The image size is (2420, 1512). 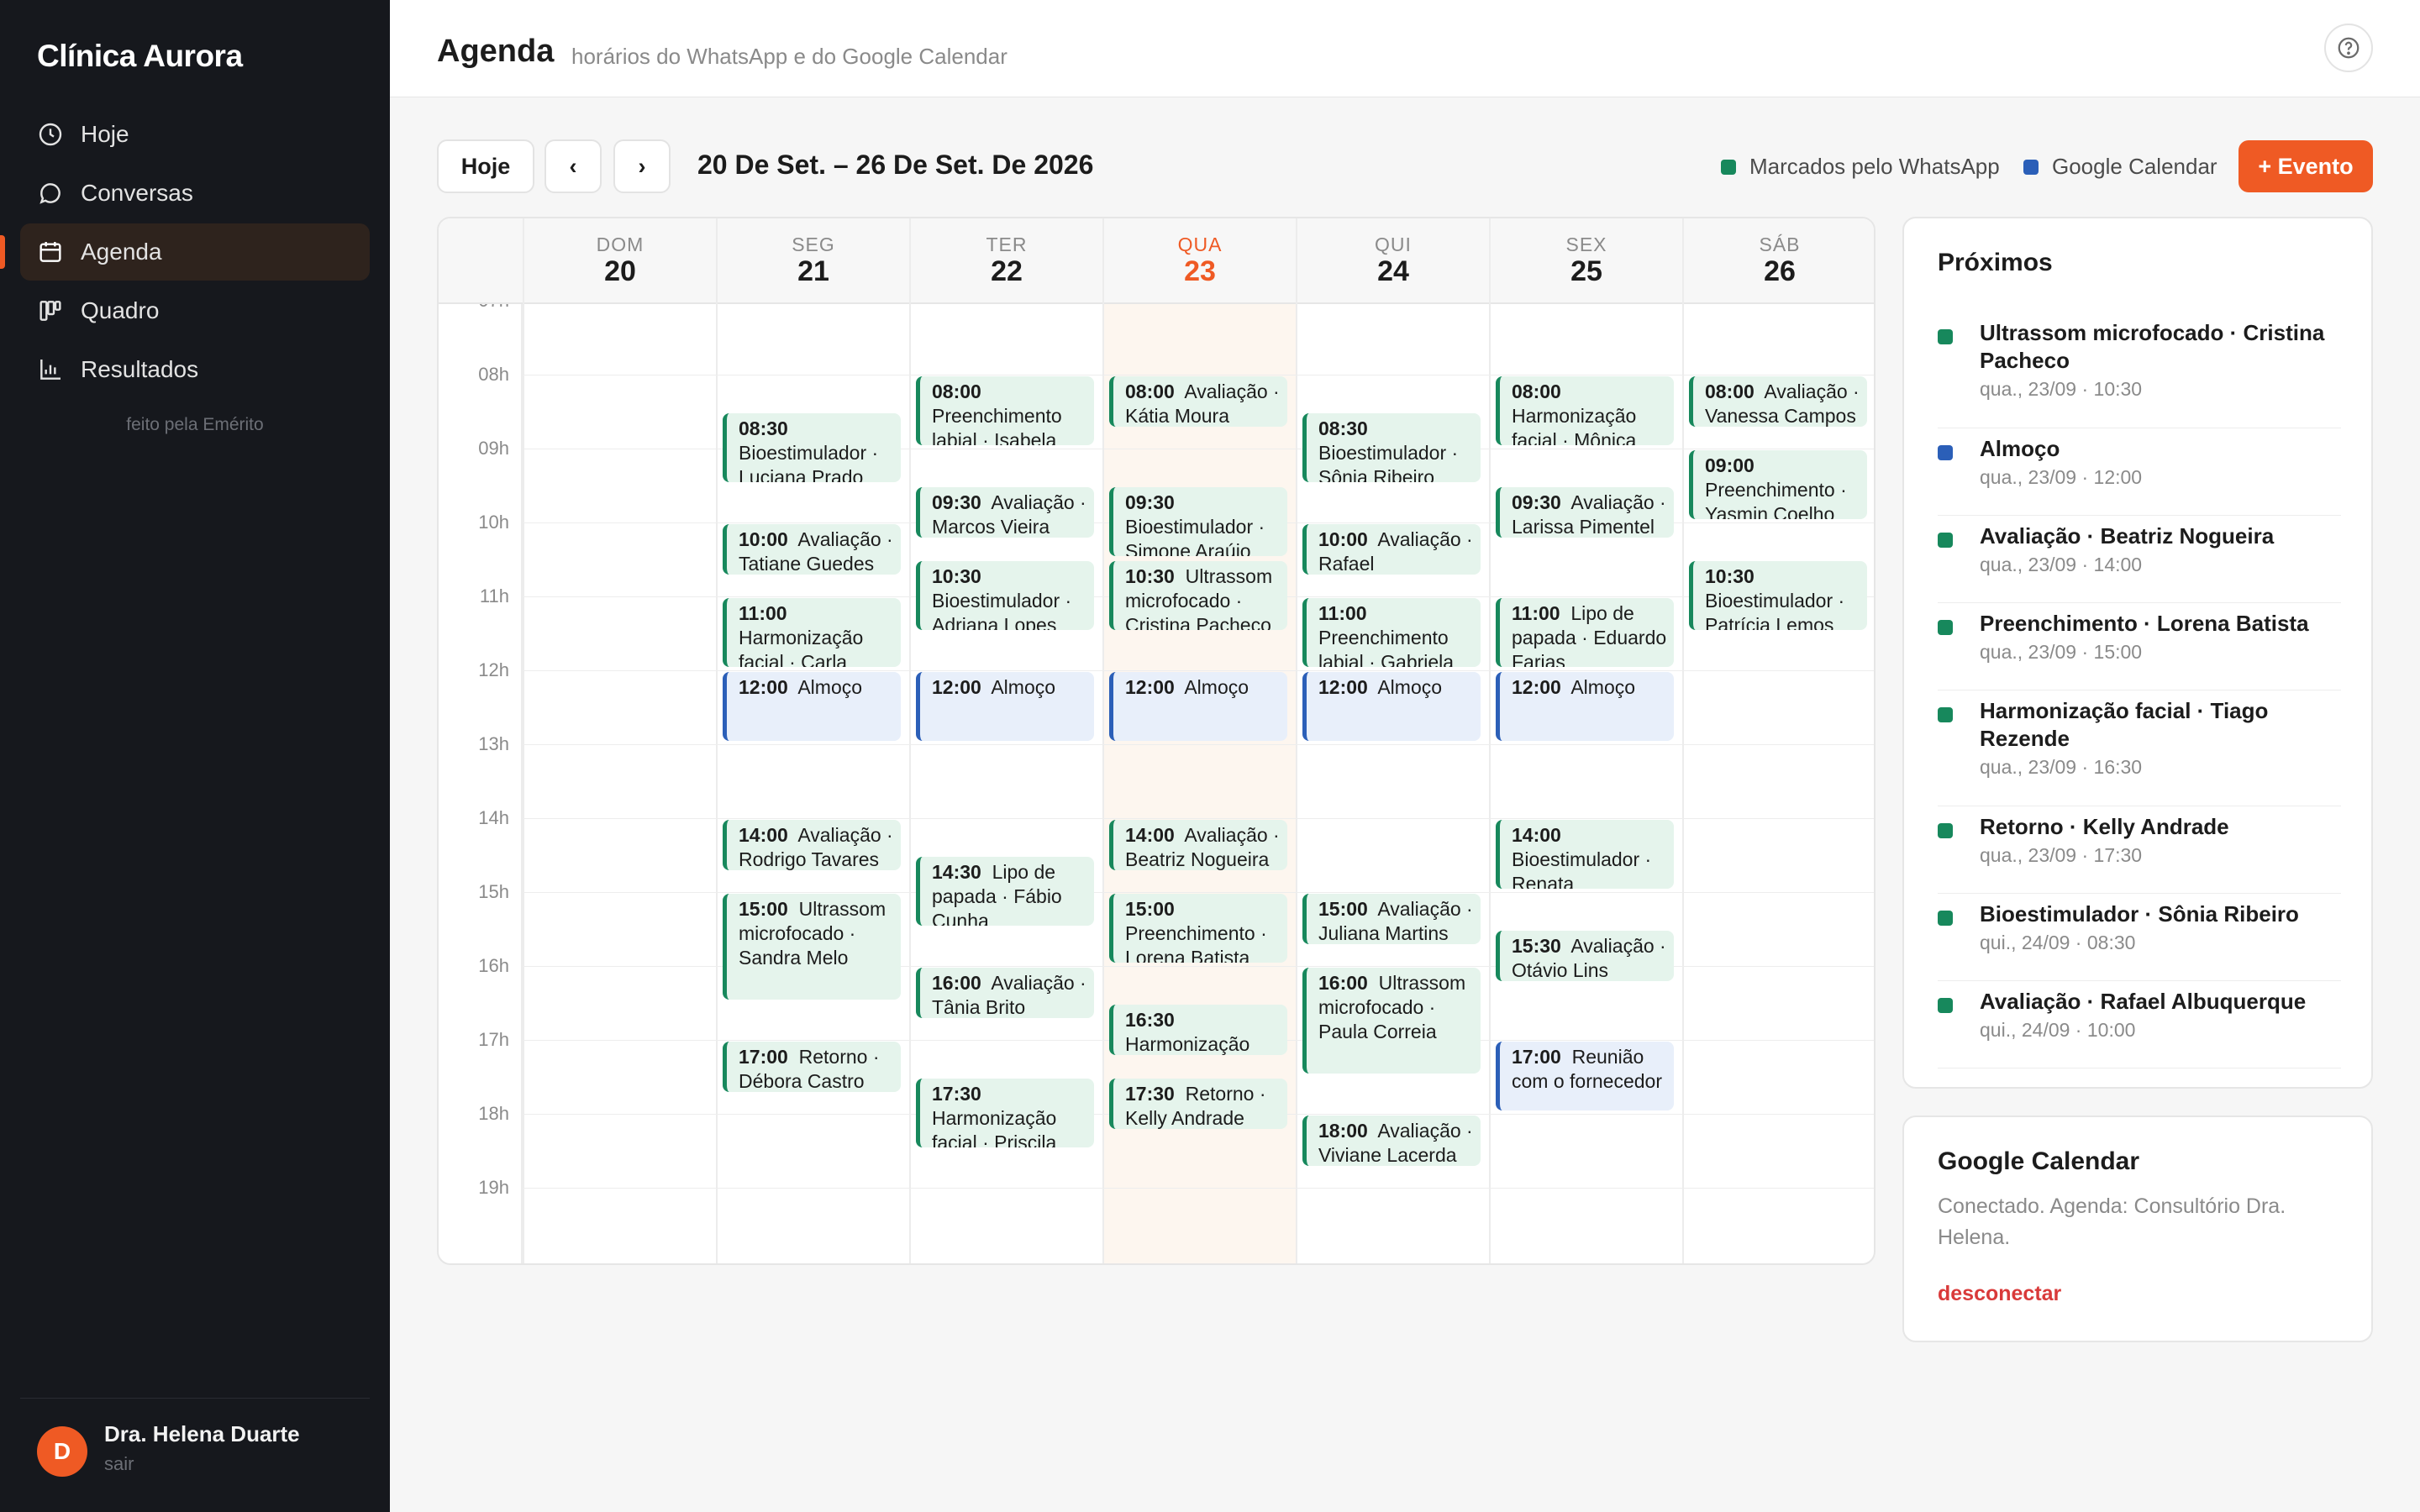 I want to click on event-whatsapp: 11:00 Preenchimento labial · Gabriela, so click(x=1391, y=632).